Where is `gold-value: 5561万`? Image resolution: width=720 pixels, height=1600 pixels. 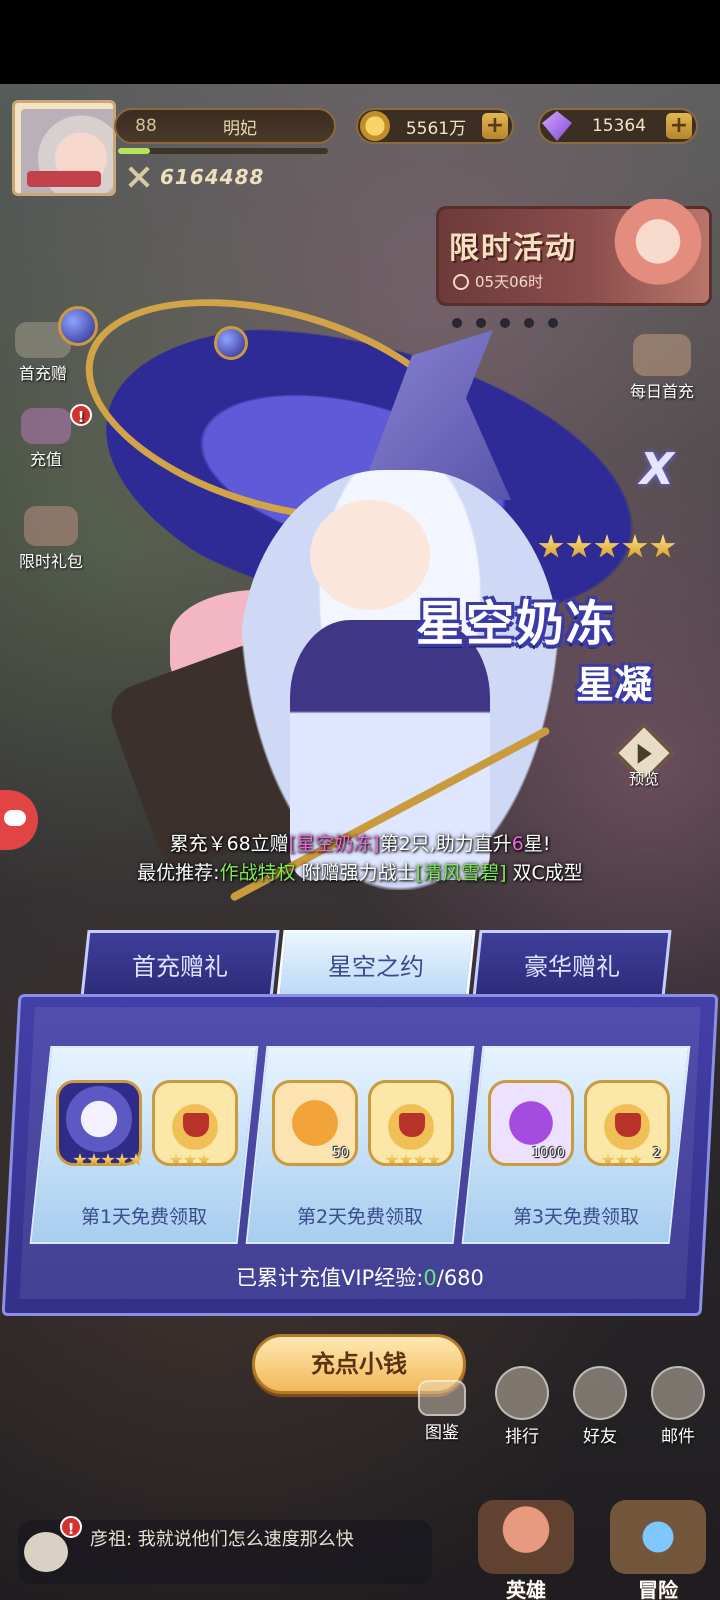
gold-value: 5561万 is located at coordinates (436, 128).